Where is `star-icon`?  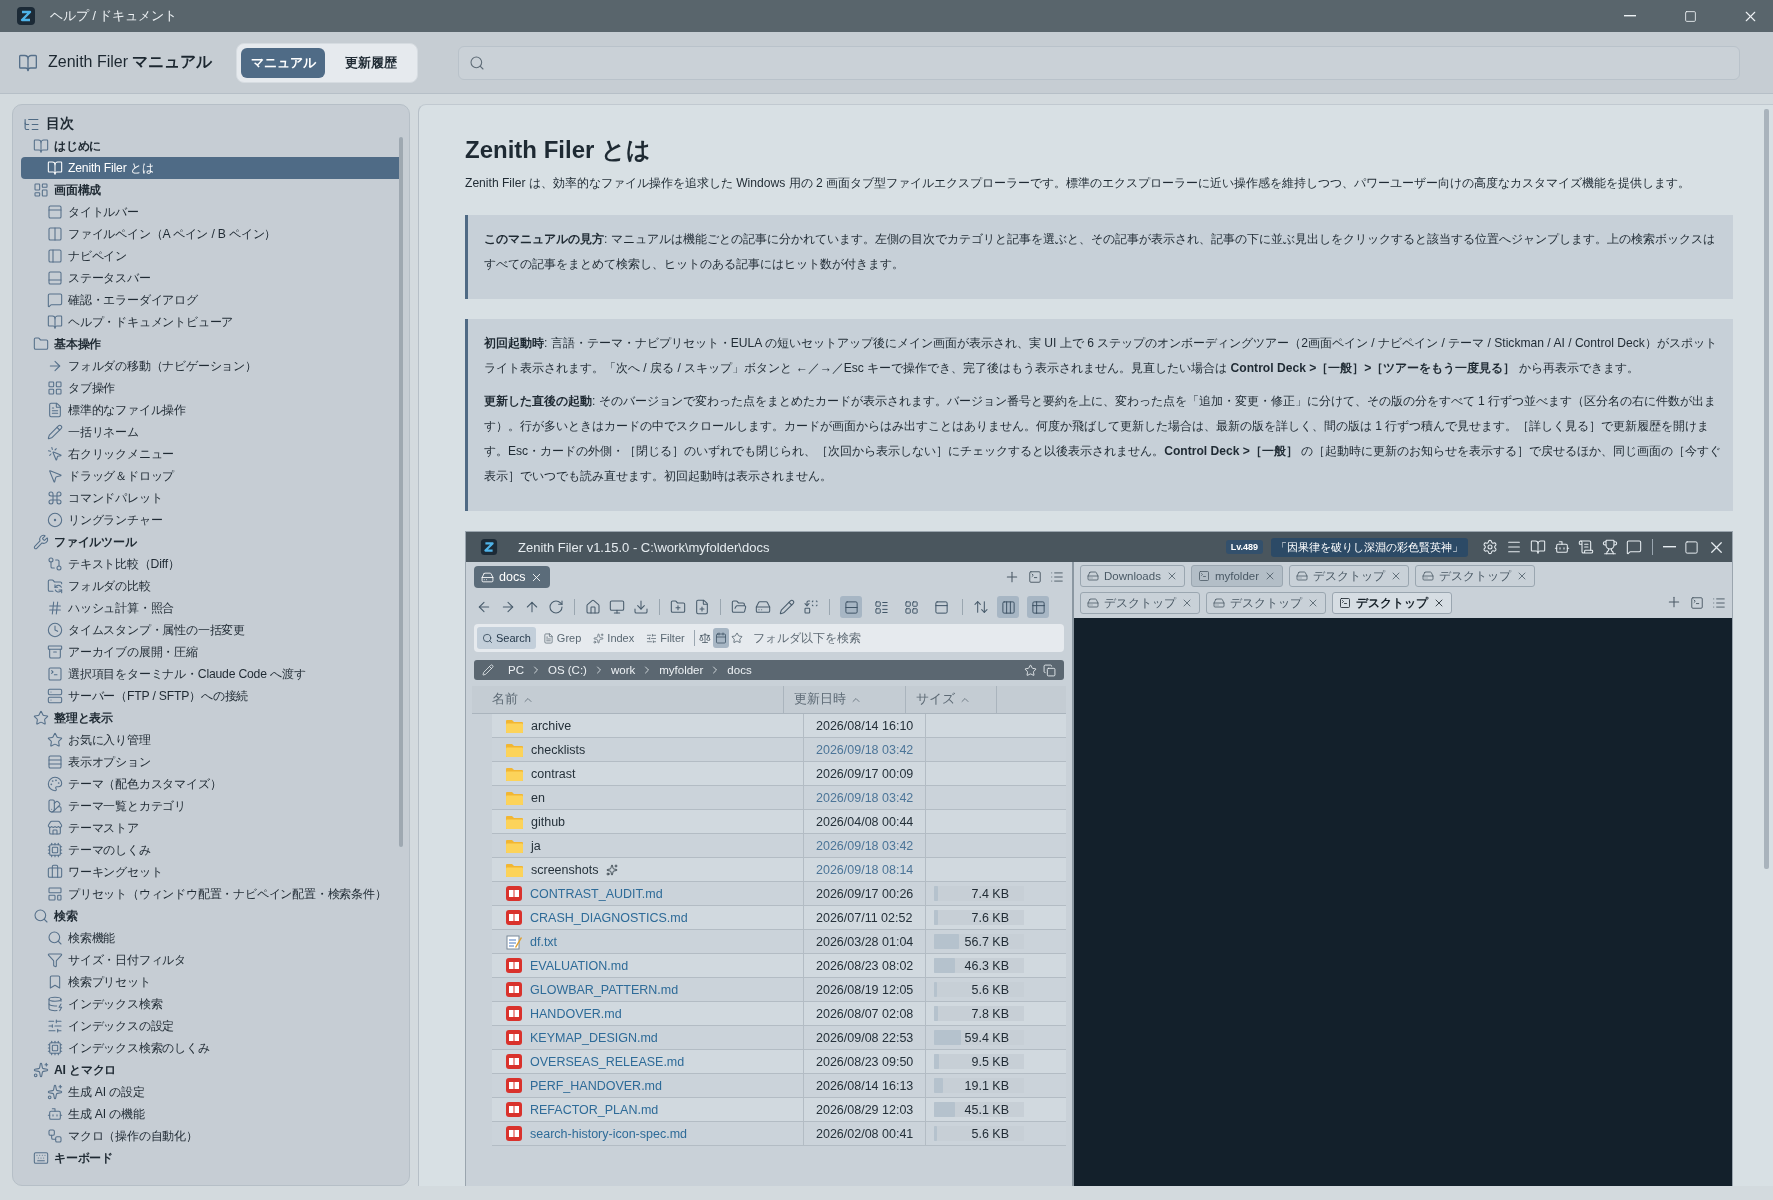 star-icon is located at coordinates (736, 638).